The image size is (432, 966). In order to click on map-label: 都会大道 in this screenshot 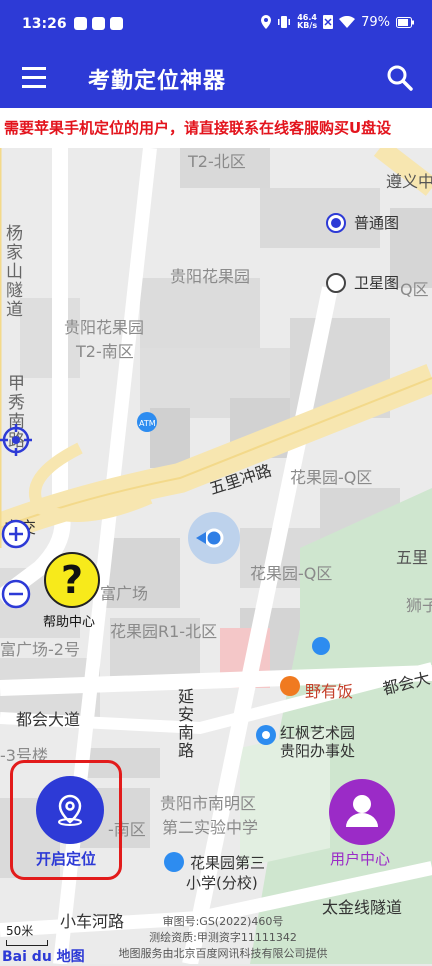, I will do `click(48, 719)`.